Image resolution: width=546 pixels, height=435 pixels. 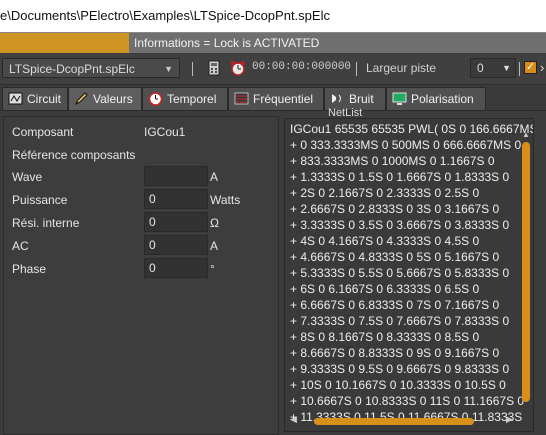 What do you see at coordinates (46, 223) in the screenshot?
I see `internal-resistance-label: Rési. interne` at bounding box center [46, 223].